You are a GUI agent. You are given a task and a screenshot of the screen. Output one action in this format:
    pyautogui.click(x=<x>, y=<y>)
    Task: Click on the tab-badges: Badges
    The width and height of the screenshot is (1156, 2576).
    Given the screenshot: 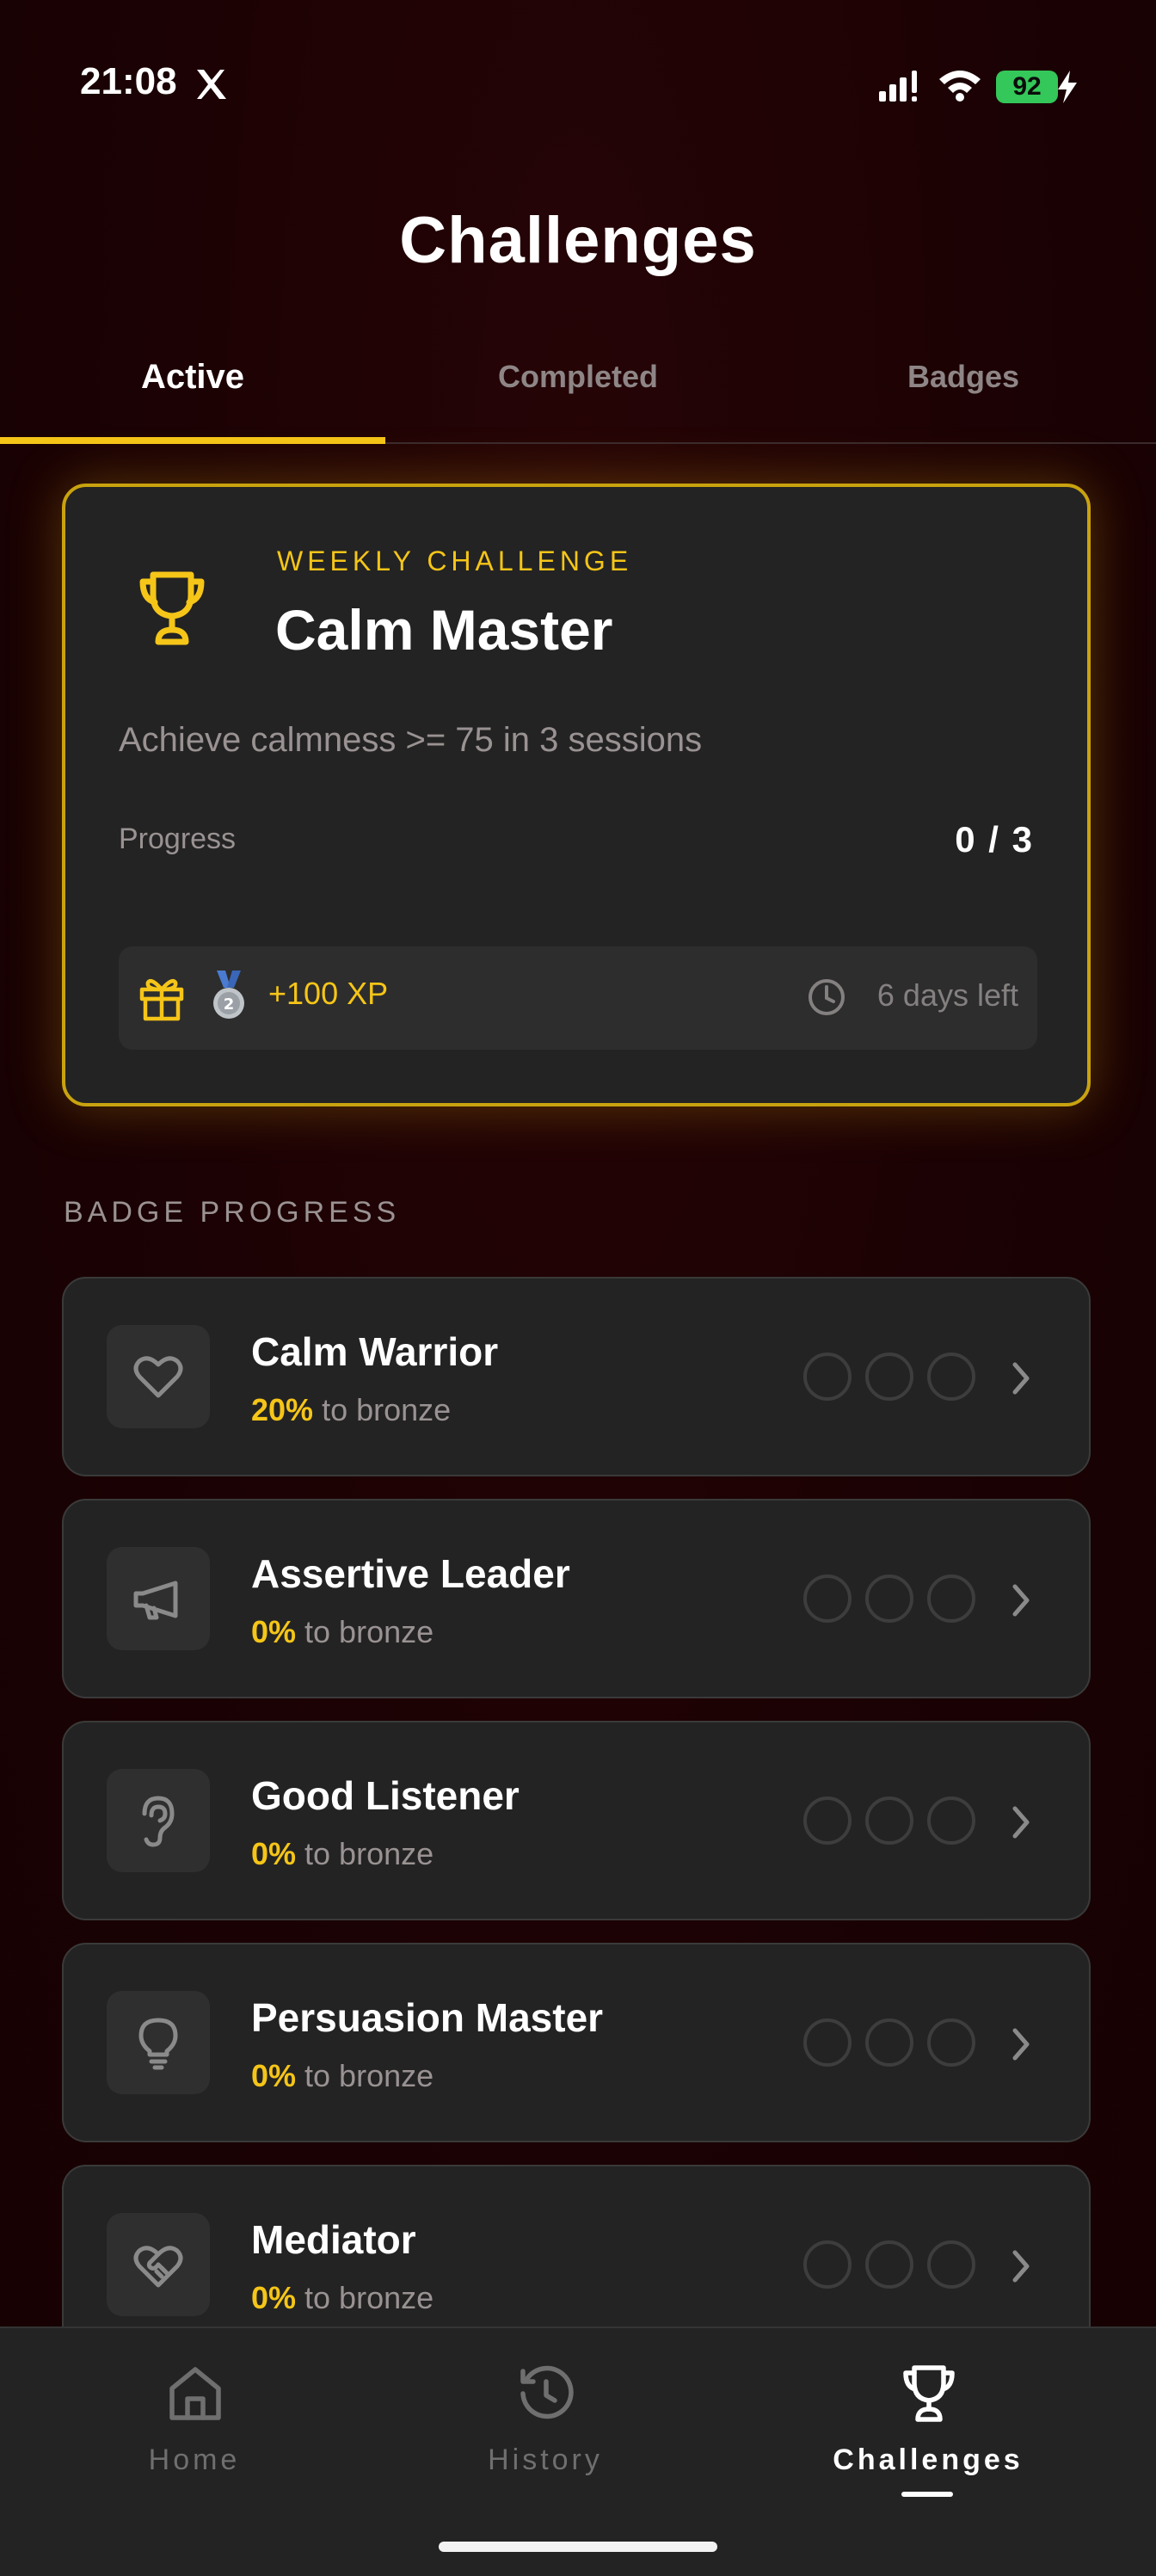 What is the action you would take?
    pyautogui.click(x=964, y=393)
    